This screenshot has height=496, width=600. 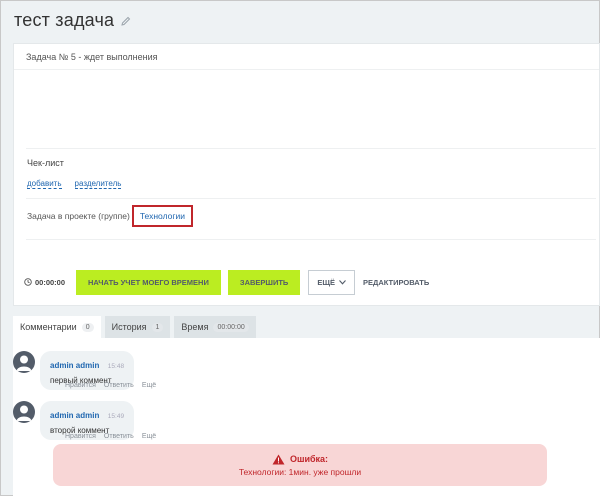 I want to click on timer-value: 00:00:00, so click(x=50, y=282).